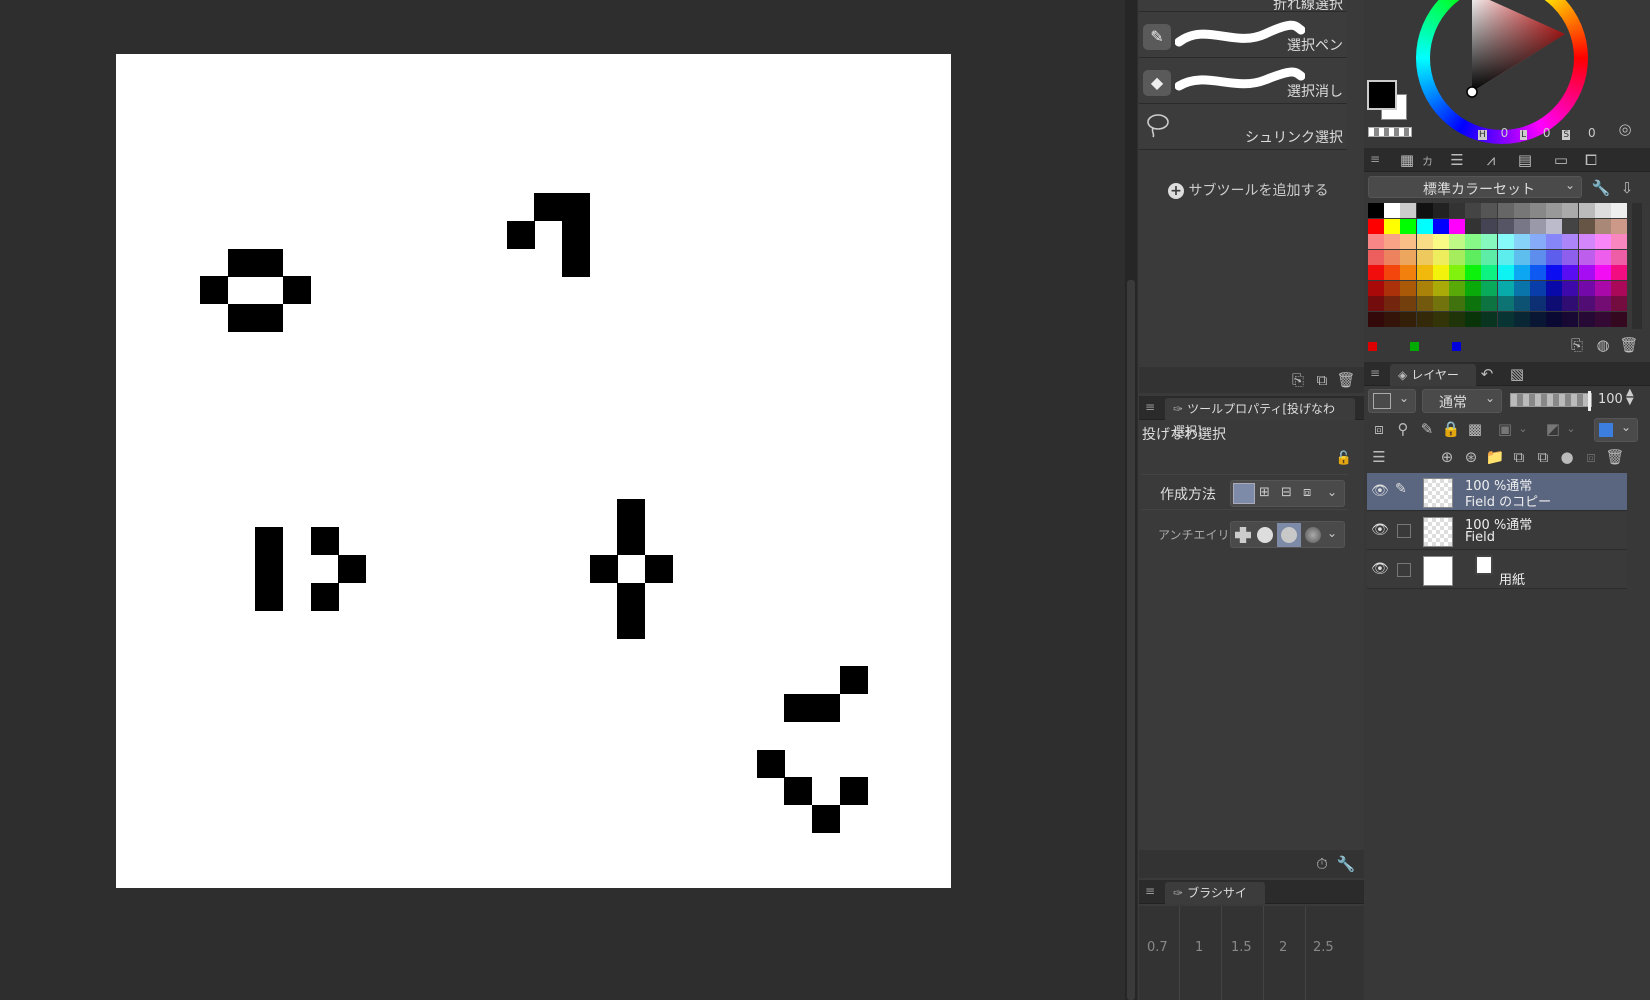  Describe the element at coordinates (1591, 160) in the screenshot. I see `navigator-icon: ⧠` at that location.